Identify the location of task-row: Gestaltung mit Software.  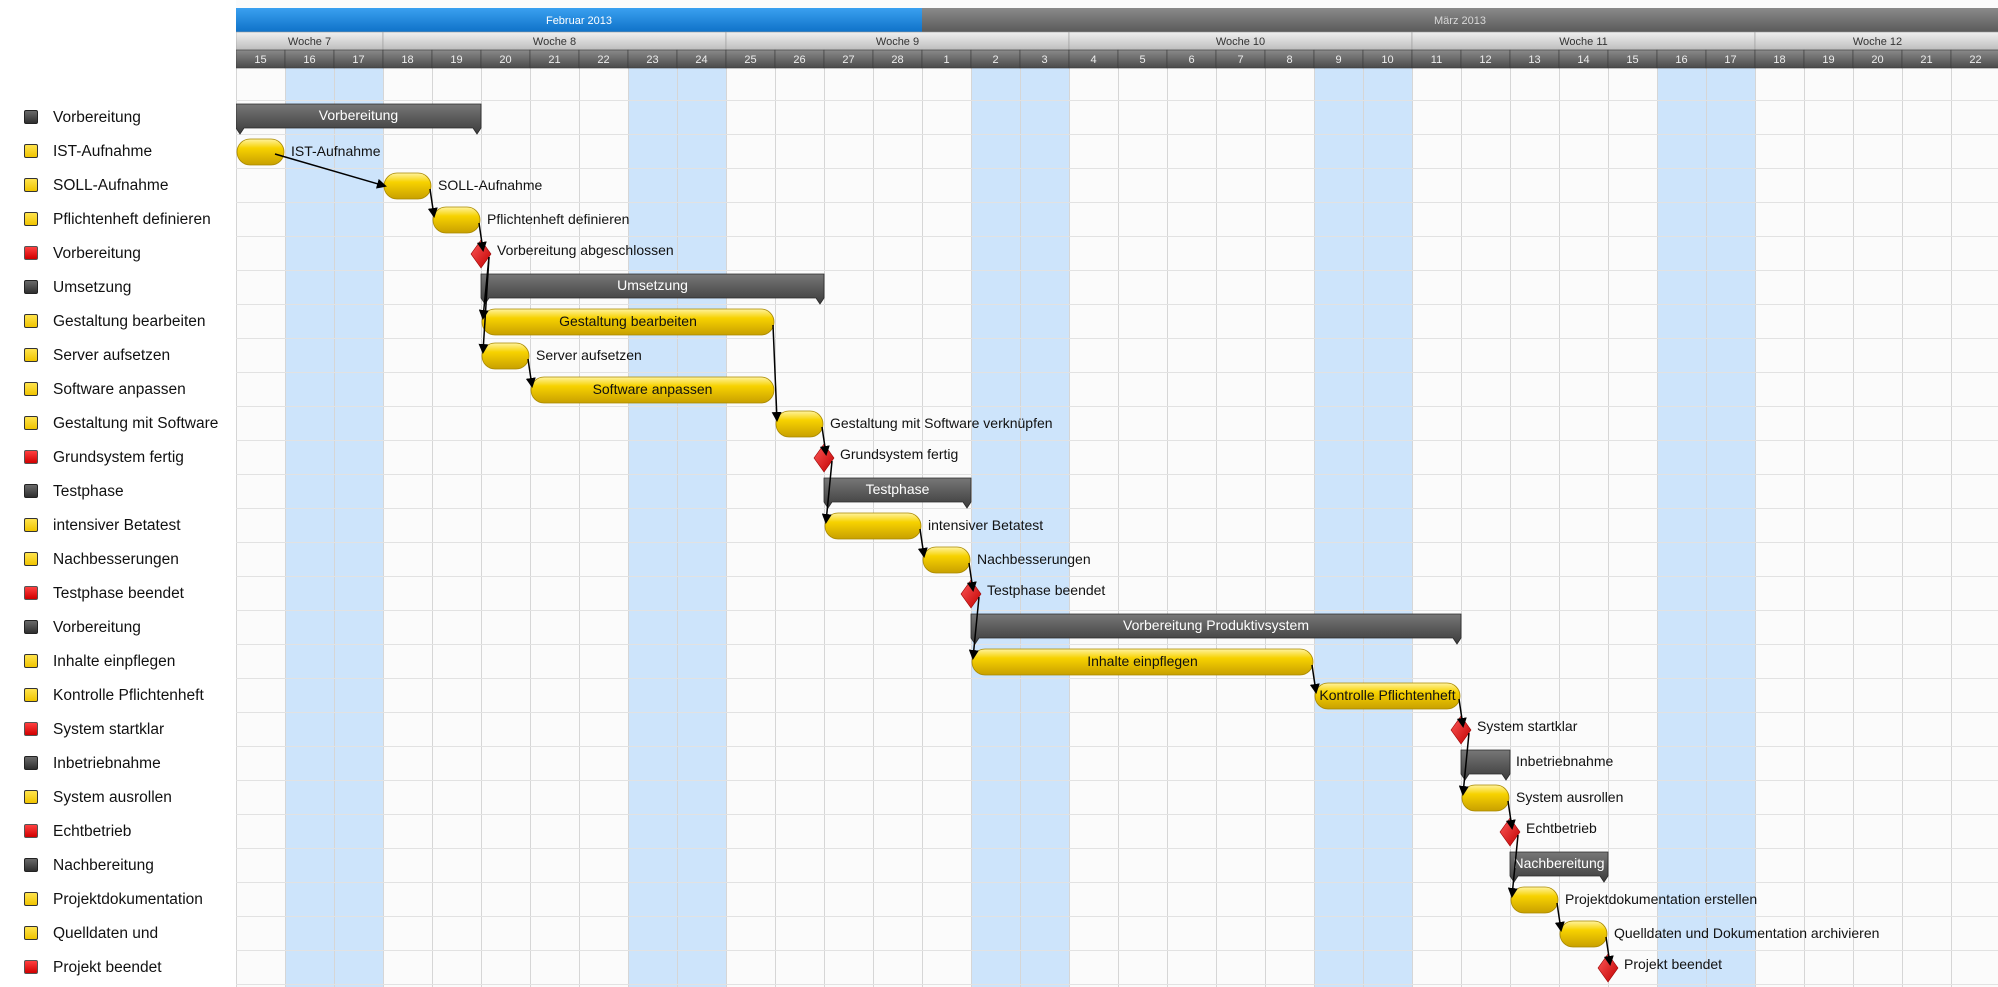
(118, 423).